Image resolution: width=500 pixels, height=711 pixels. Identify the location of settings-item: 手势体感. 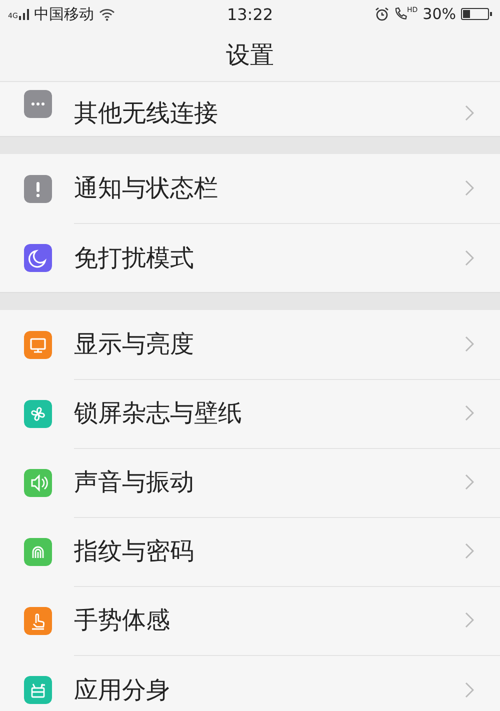
(250, 620).